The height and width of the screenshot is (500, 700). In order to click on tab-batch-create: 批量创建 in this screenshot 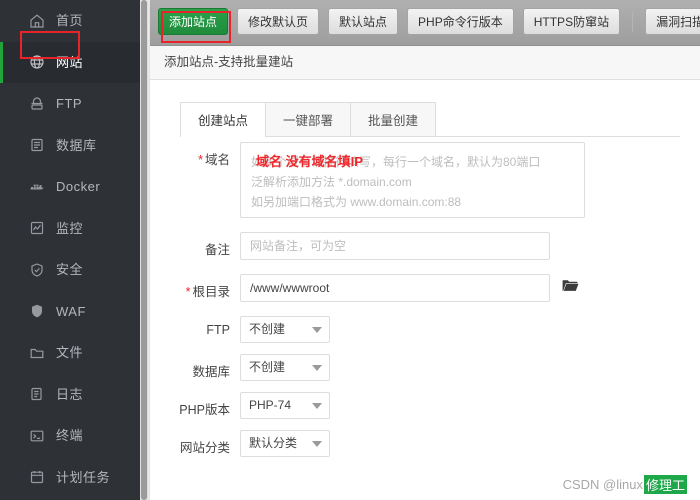, I will do `click(393, 119)`.